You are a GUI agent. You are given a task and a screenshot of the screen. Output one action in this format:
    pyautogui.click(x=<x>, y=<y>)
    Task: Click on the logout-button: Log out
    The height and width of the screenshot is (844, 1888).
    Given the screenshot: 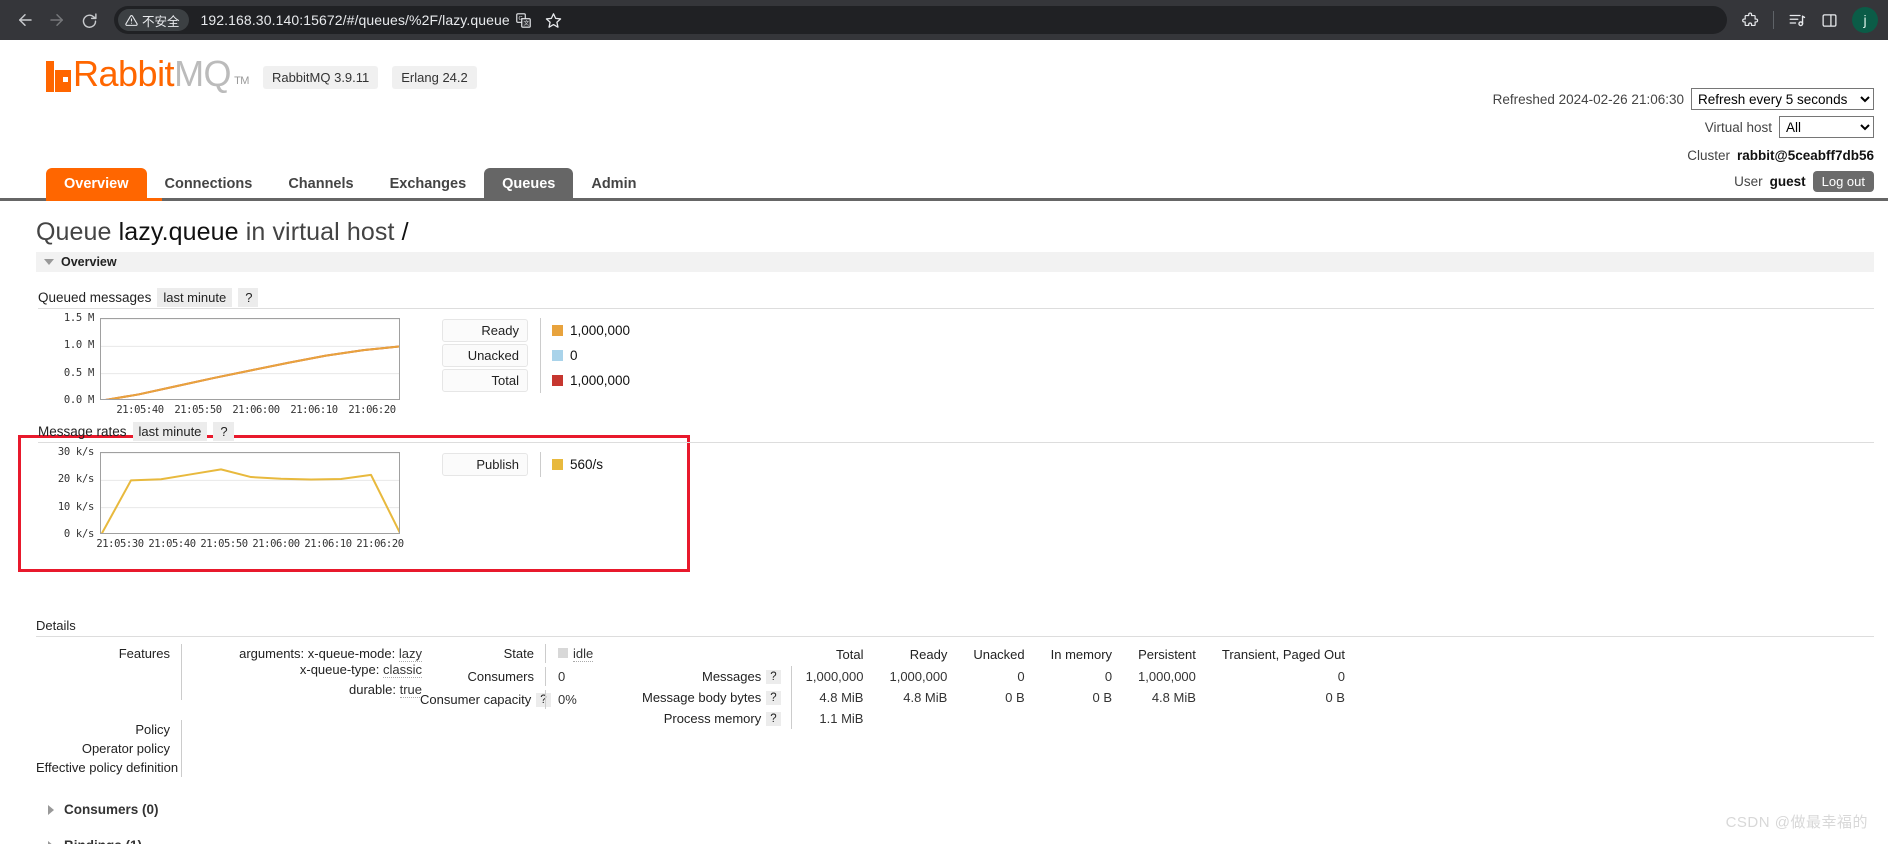 What is the action you would take?
    pyautogui.click(x=1843, y=181)
    